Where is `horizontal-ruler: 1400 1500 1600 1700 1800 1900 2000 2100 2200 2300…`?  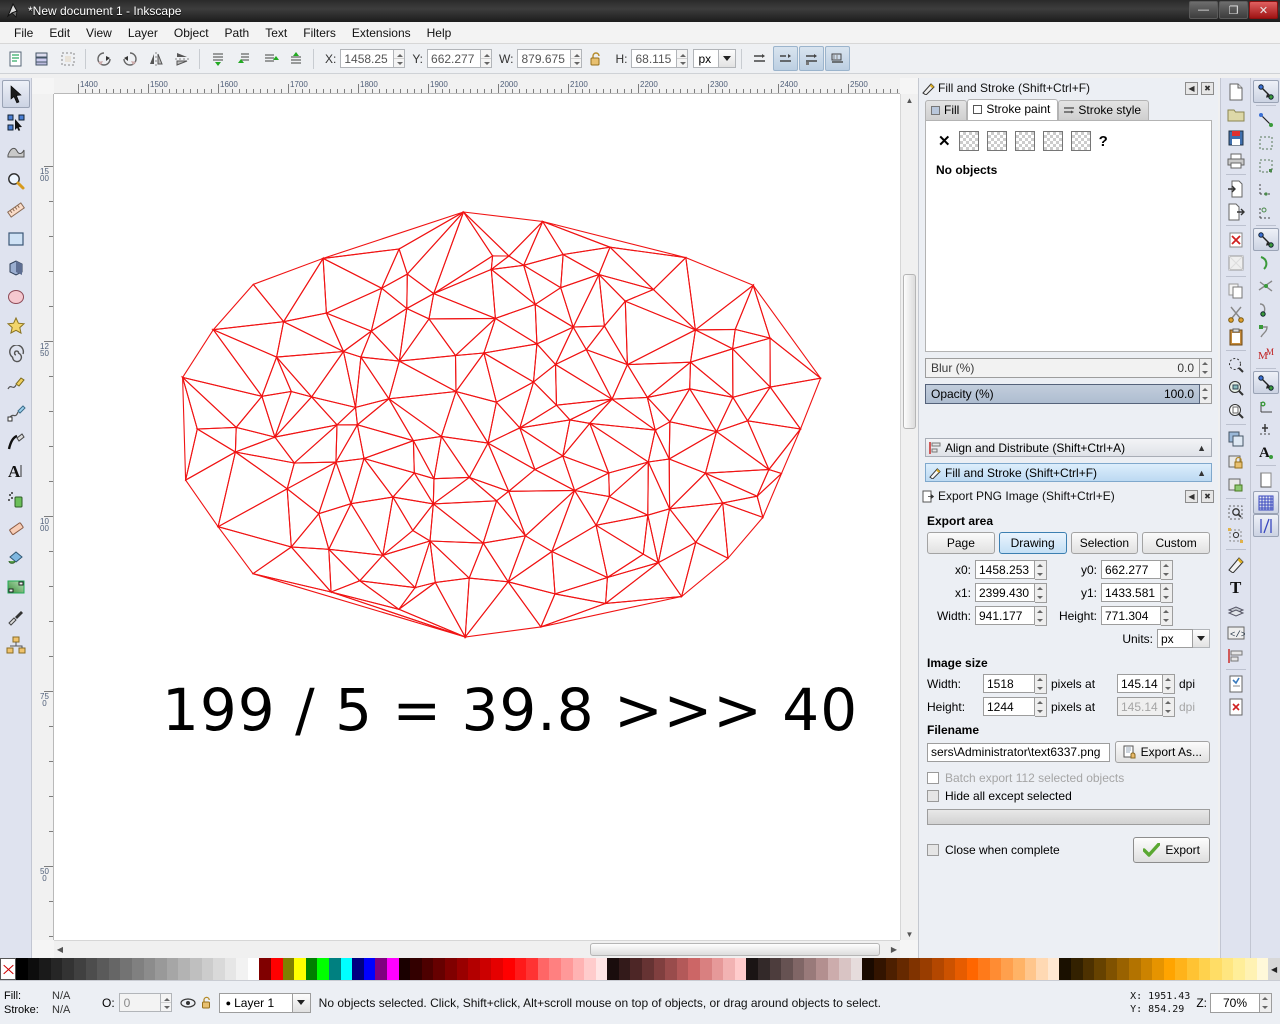
horizontal-ruler: 1400 1500 1600 1700 1800 1900 2000 2100 2200 2300… is located at coordinates (477, 86).